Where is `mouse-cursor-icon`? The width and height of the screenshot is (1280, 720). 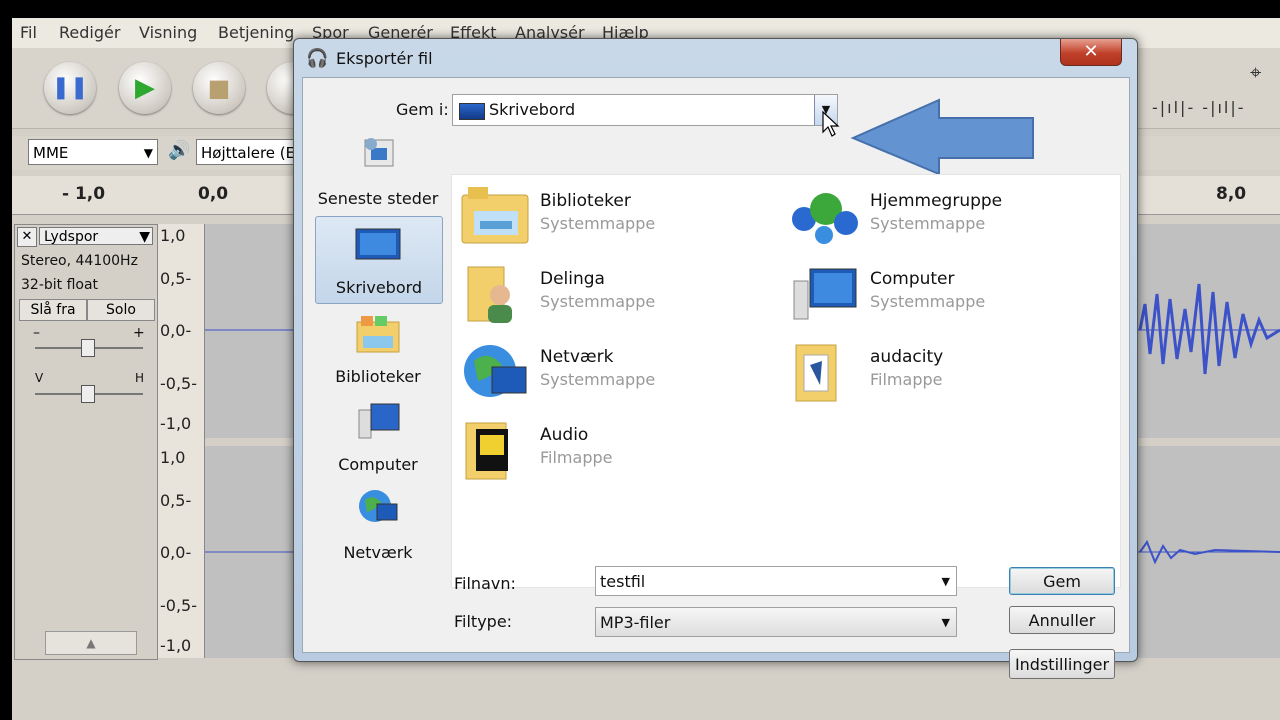
mouse-cursor-icon is located at coordinates (831, 123).